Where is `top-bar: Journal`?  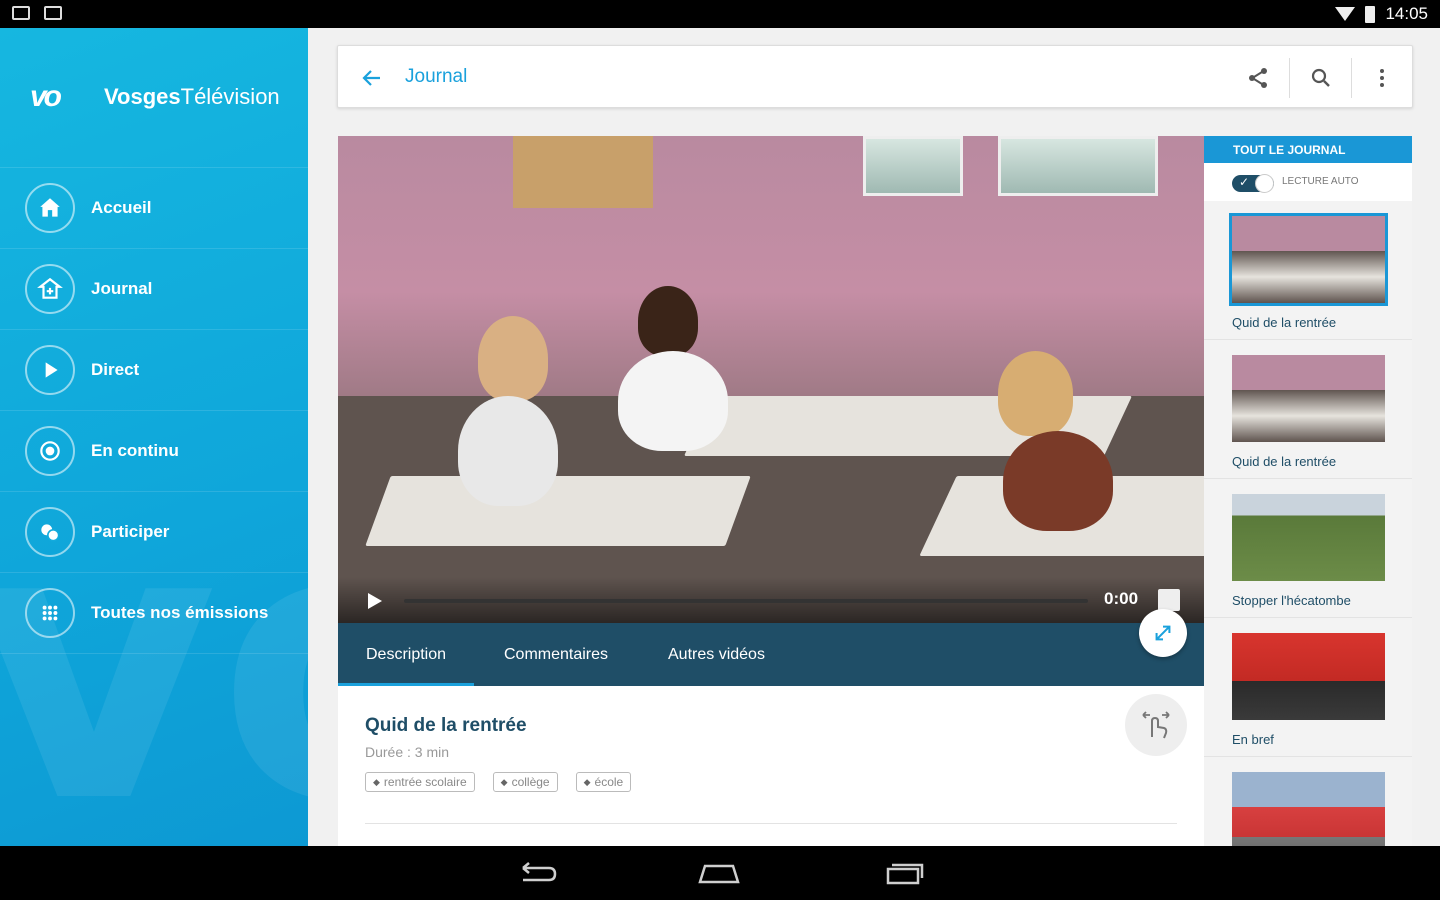
top-bar: Journal is located at coordinates (875, 76).